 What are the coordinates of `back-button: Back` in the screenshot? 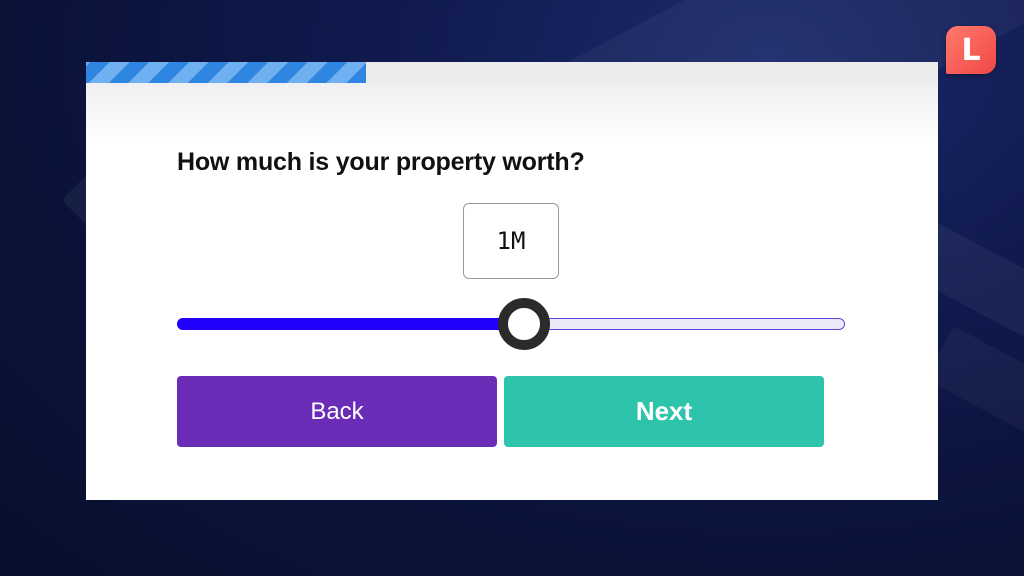 It's located at (337, 411).